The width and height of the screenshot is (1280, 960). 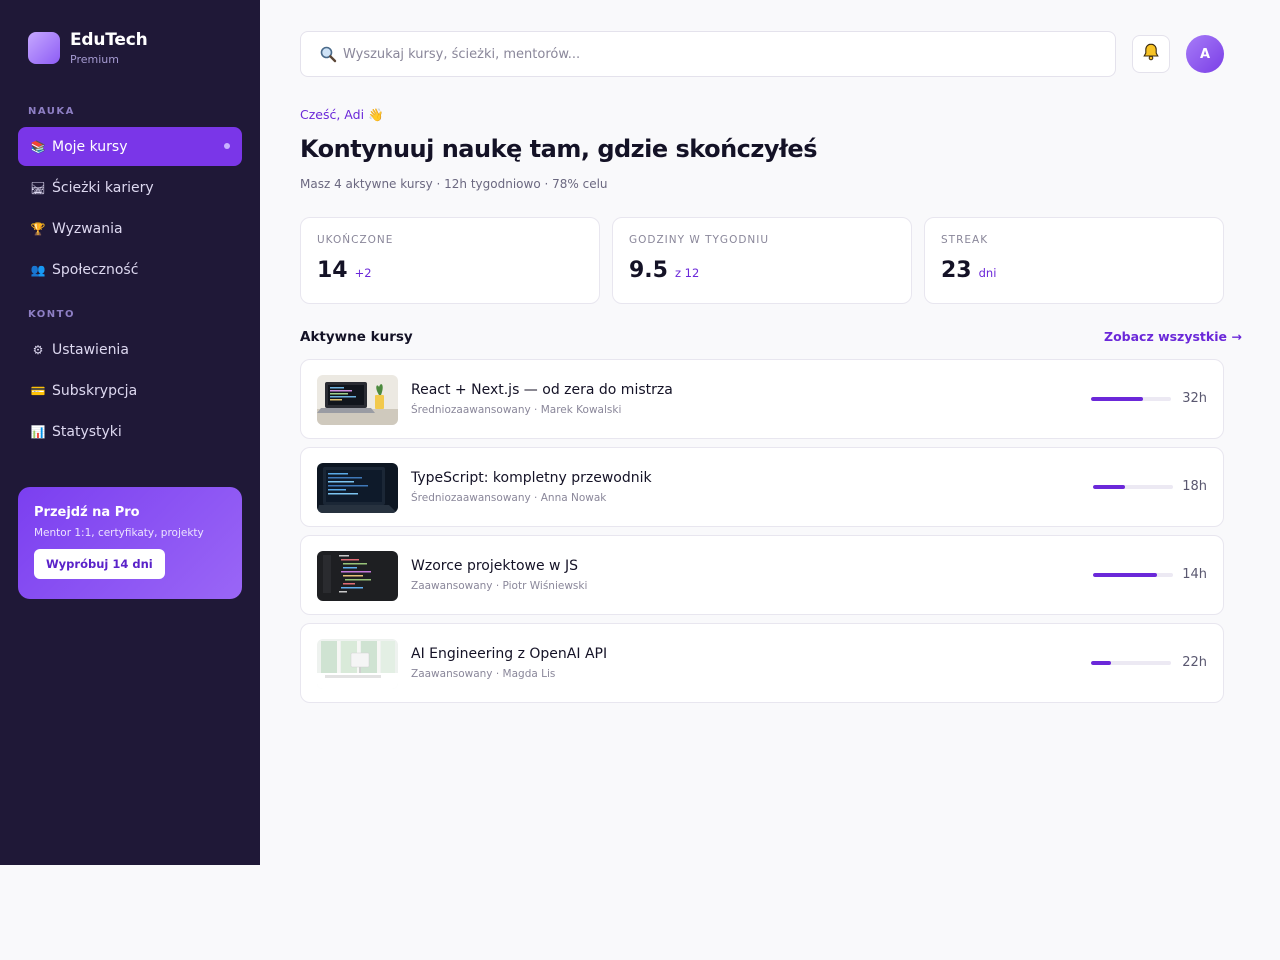 I want to click on sidebar-item-sciezki-kariery: 🛤 Ścieżki kariery, so click(x=130, y=187).